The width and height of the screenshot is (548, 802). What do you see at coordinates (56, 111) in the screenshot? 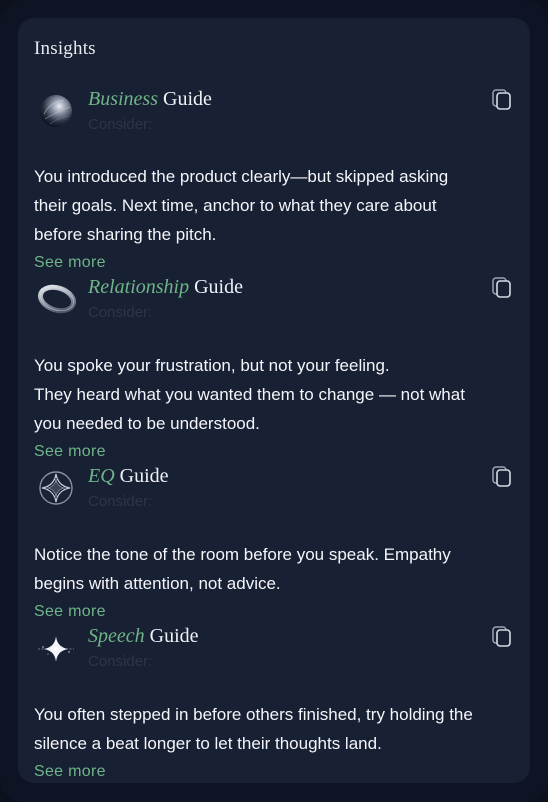
I see `sphere-icon` at bounding box center [56, 111].